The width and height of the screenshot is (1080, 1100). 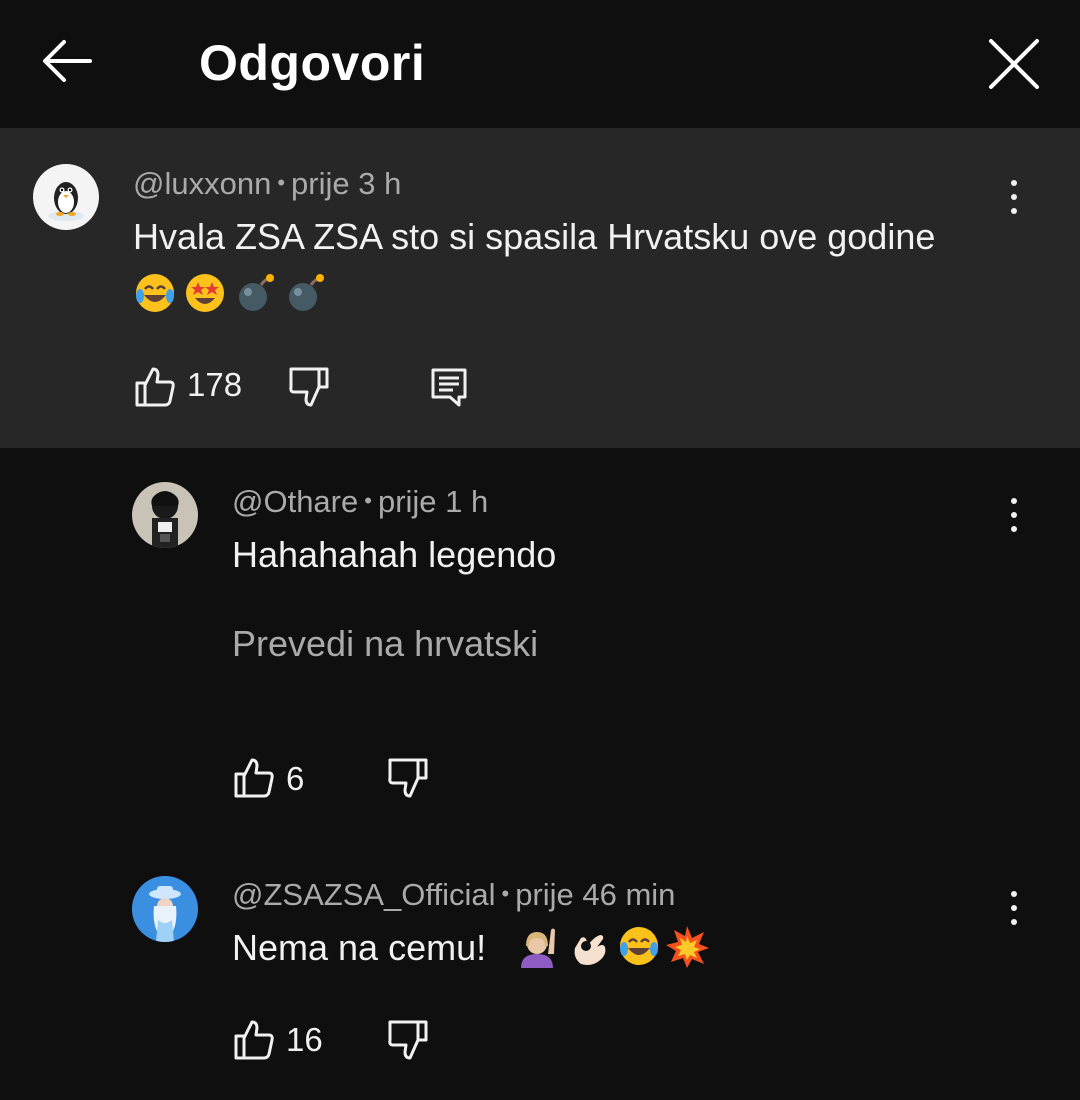 What do you see at coordinates (359, 947) in the screenshot?
I see `comment-text: Nema na cemu!` at bounding box center [359, 947].